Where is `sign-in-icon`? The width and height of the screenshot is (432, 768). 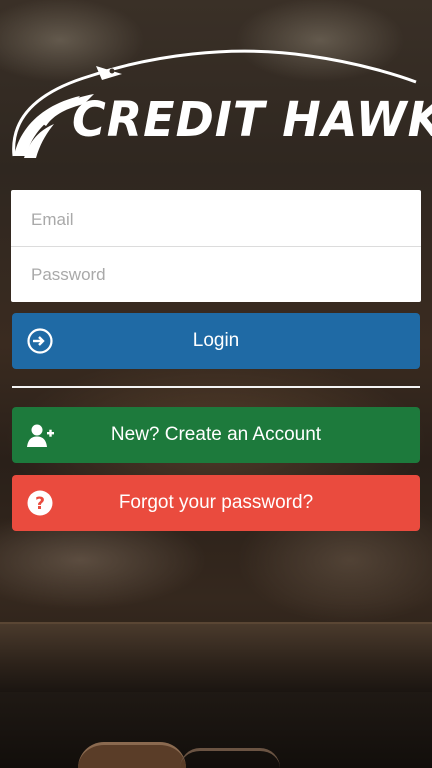 sign-in-icon is located at coordinates (40, 341).